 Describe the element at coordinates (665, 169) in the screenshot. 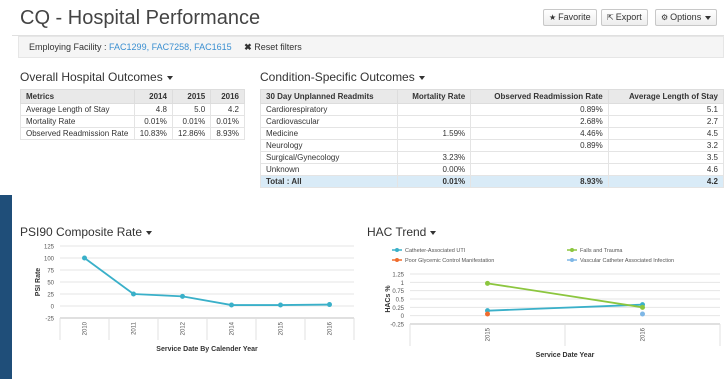

I see `table-cell: 4.6` at that location.